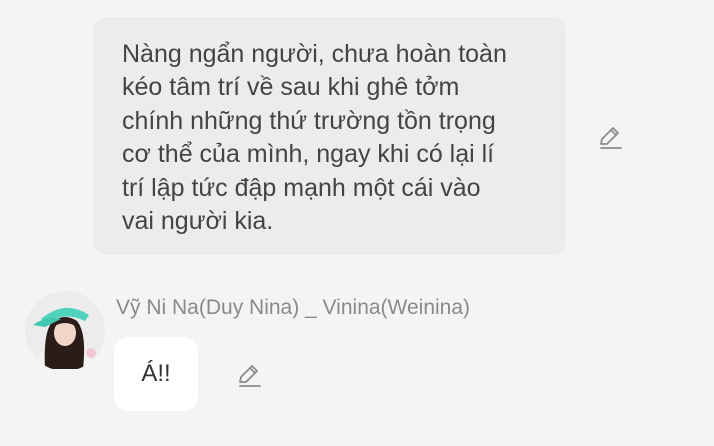  What do you see at coordinates (308, 154) in the screenshot?
I see `narration-line: cơ thể của mình, ngay khi có lại lí` at bounding box center [308, 154].